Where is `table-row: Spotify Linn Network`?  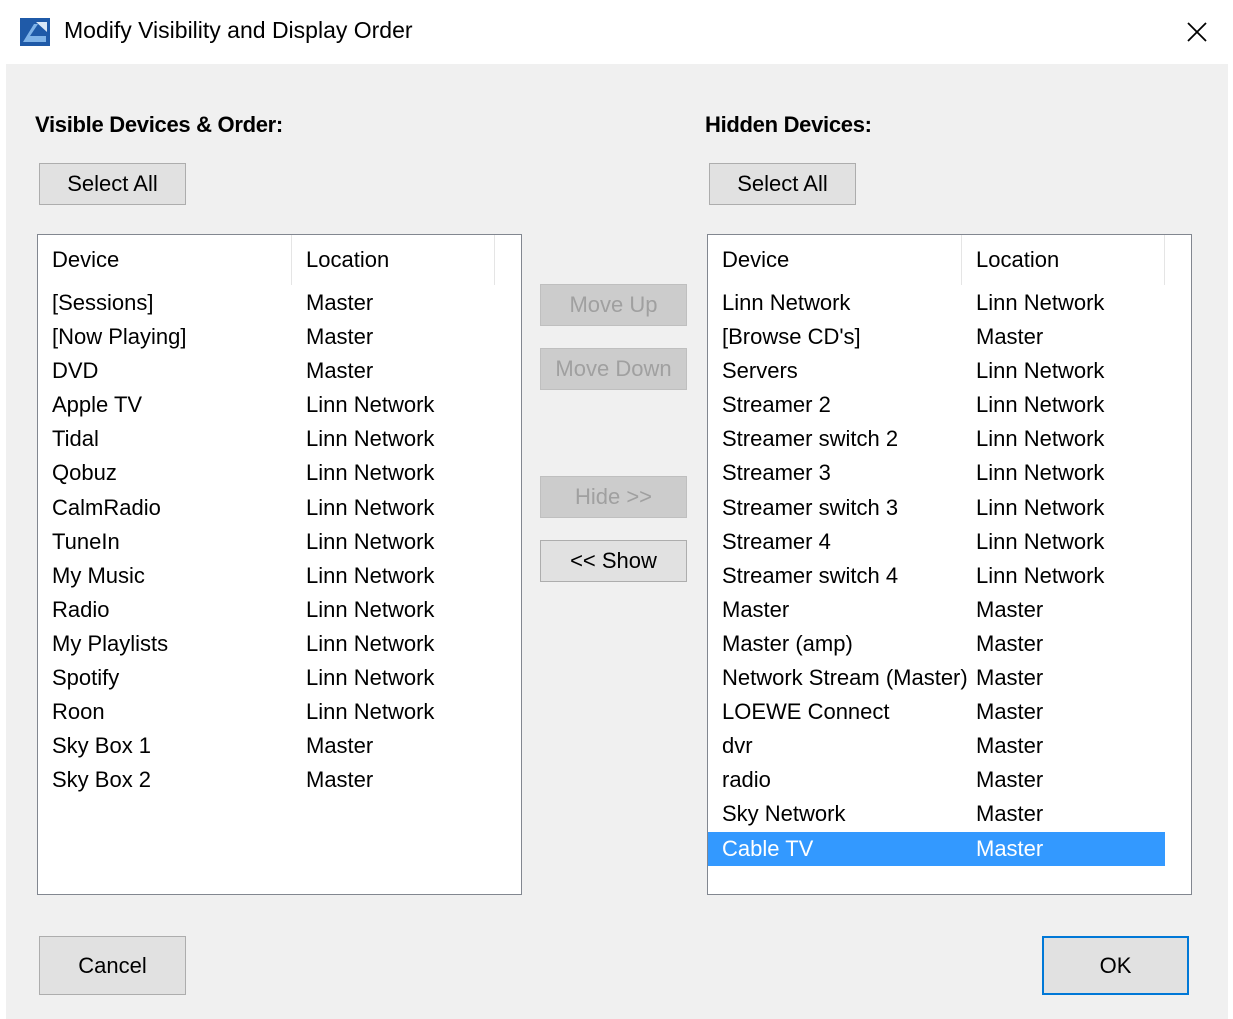
table-row: Spotify Linn Network is located at coordinates (279, 678).